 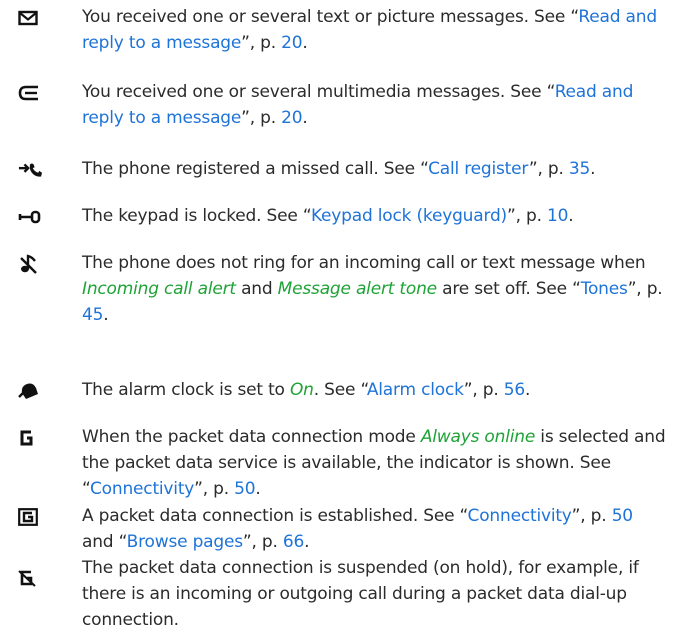 I want to click on envelope-icon, so click(x=30, y=18).